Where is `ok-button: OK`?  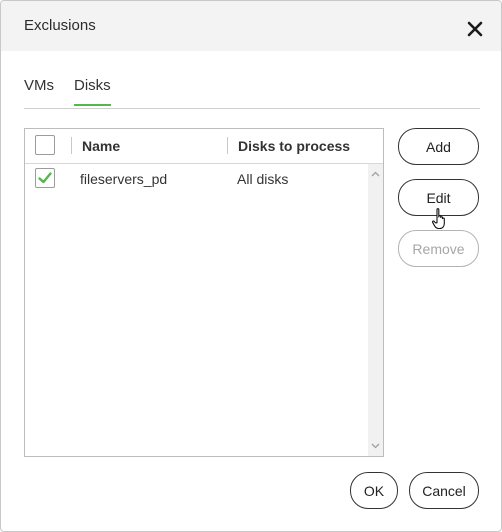
ok-button: OK is located at coordinates (374, 490).